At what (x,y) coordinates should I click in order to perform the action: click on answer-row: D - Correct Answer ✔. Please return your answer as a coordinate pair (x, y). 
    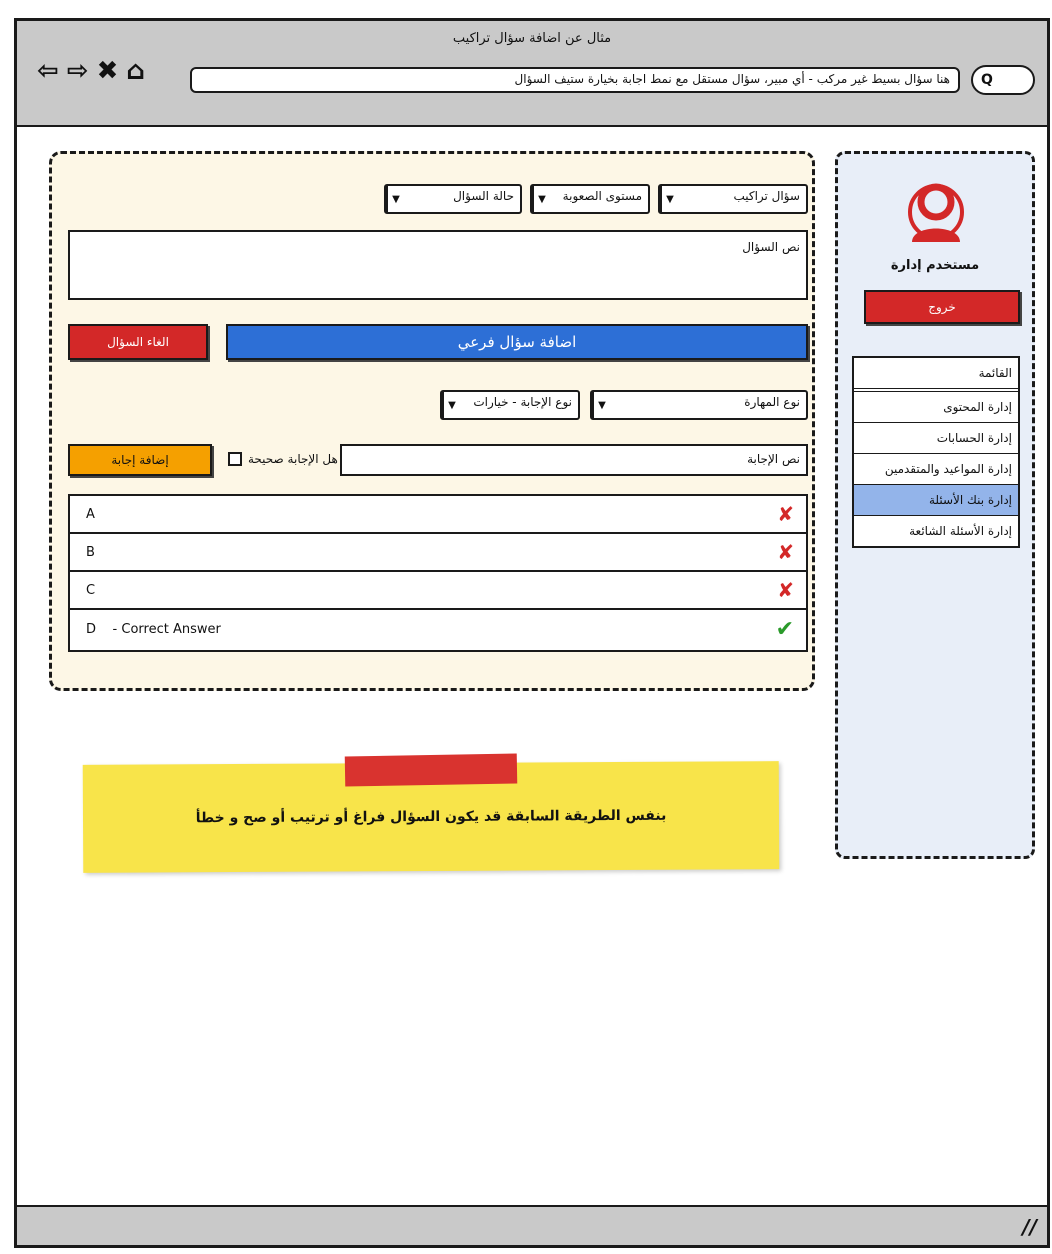
    Looking at the image, I should click on (440, 629).